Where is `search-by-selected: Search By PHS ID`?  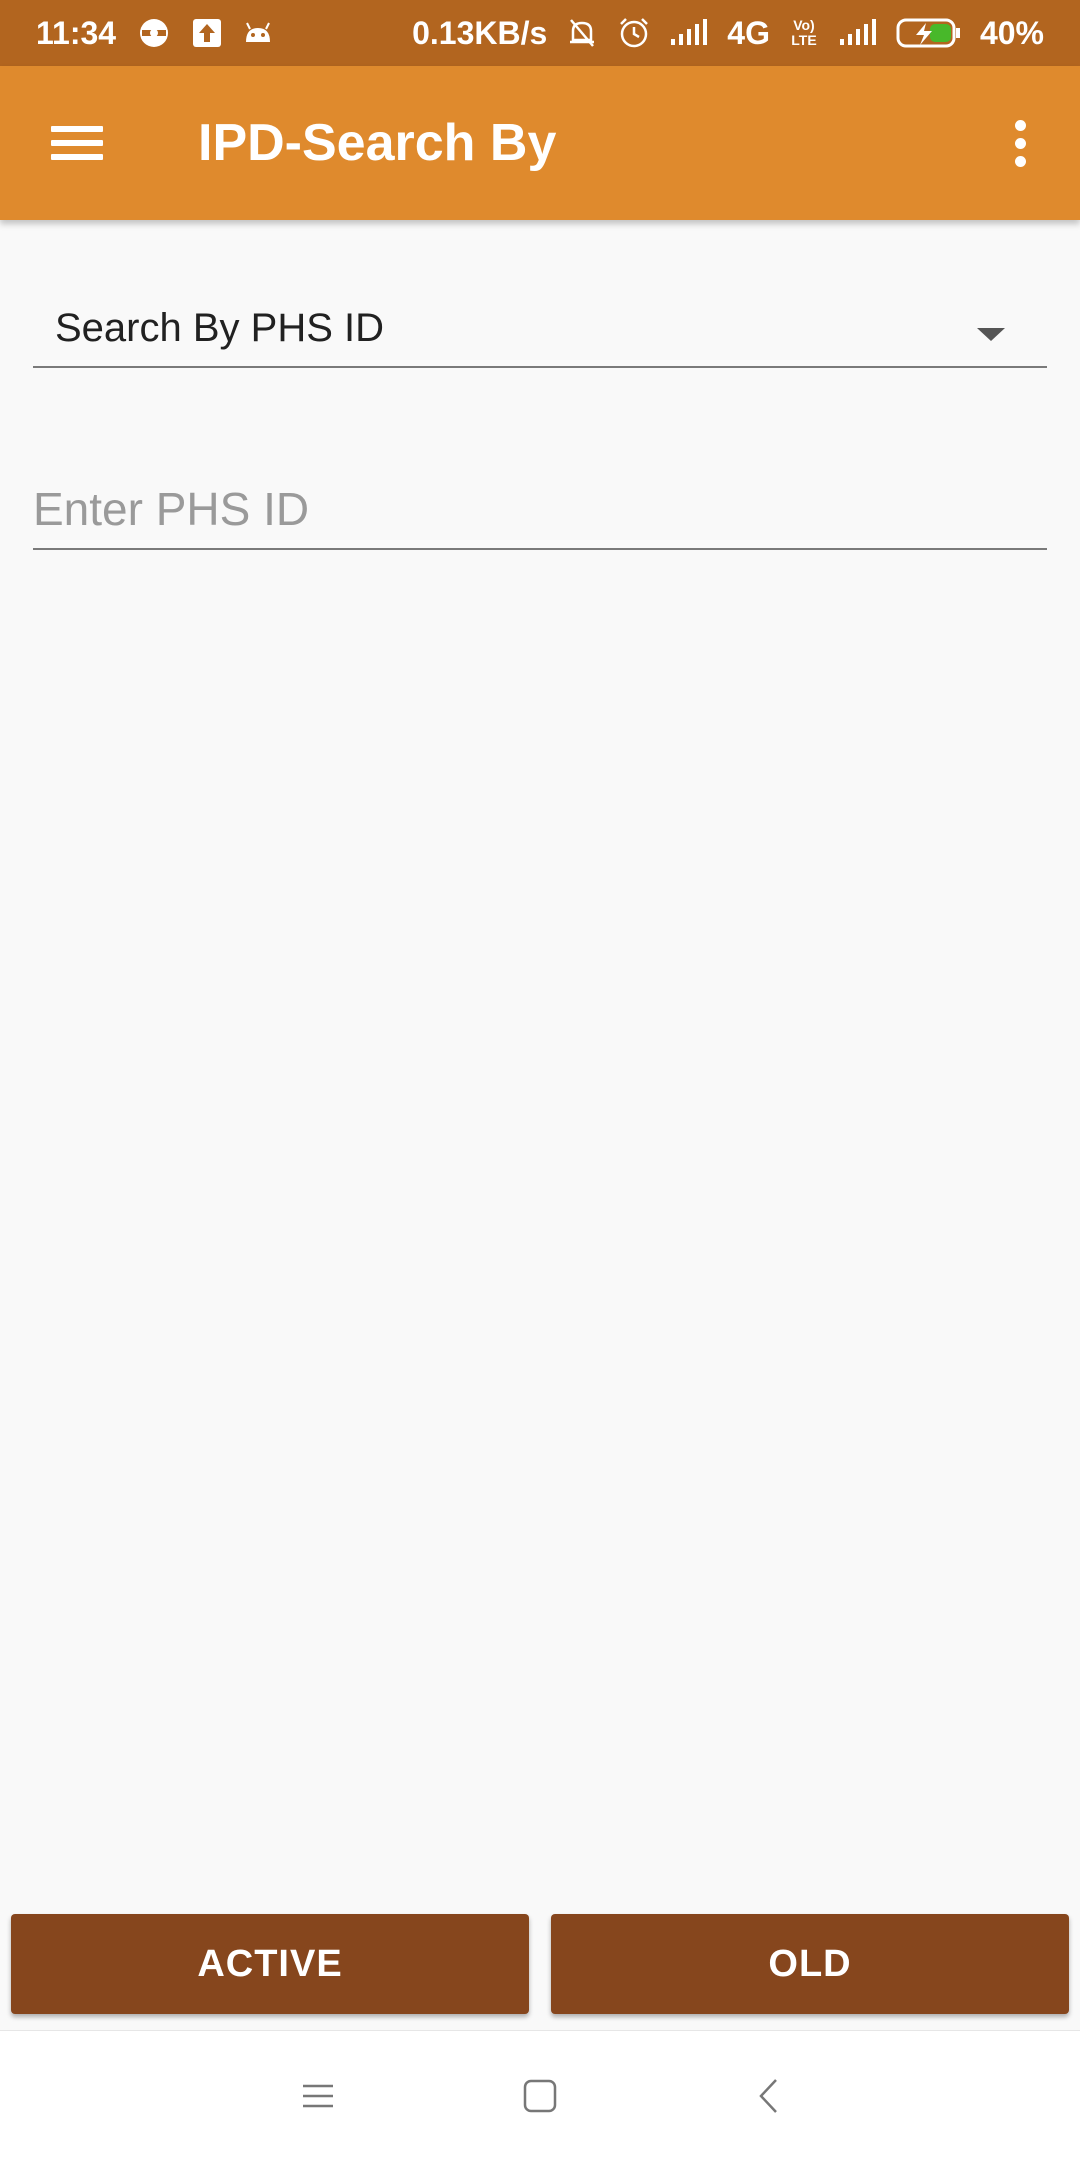
search-by-selected: Search By PHS ID is located at coordinates (220, 327).